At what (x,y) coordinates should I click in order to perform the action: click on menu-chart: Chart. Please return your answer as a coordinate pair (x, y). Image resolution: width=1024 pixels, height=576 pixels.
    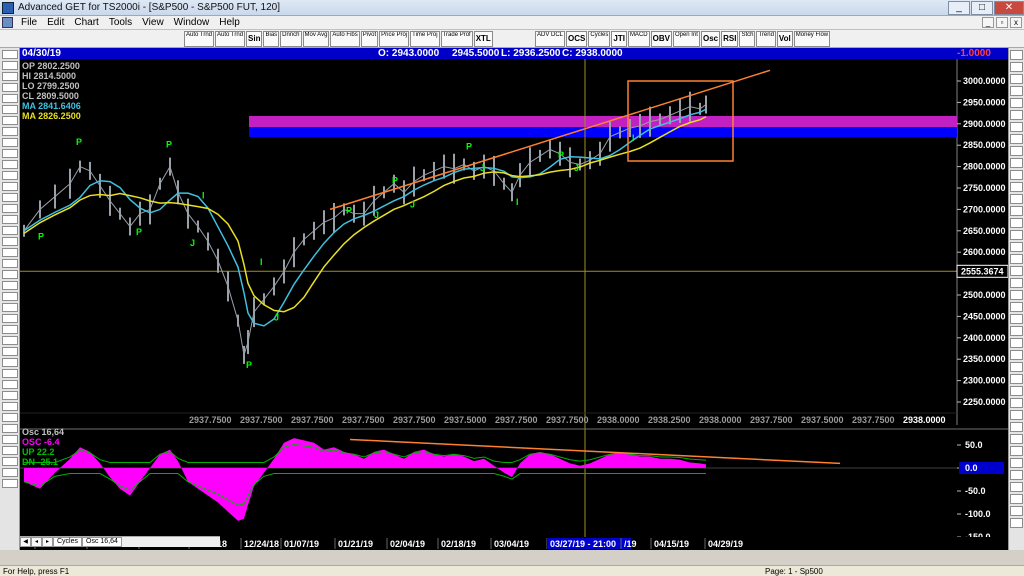
    Looking at the image, I should click on (86, 23).